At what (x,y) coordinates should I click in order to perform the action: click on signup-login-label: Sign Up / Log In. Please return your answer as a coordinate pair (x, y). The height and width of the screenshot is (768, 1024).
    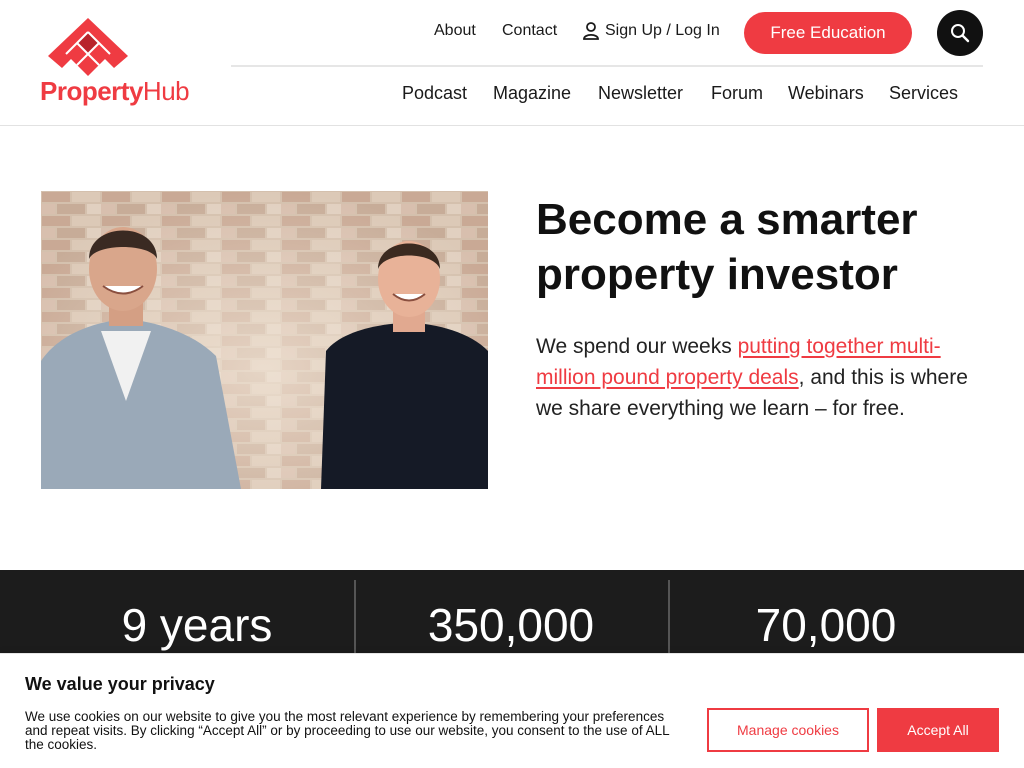
    Looking at the image, I should click on (662, 30).